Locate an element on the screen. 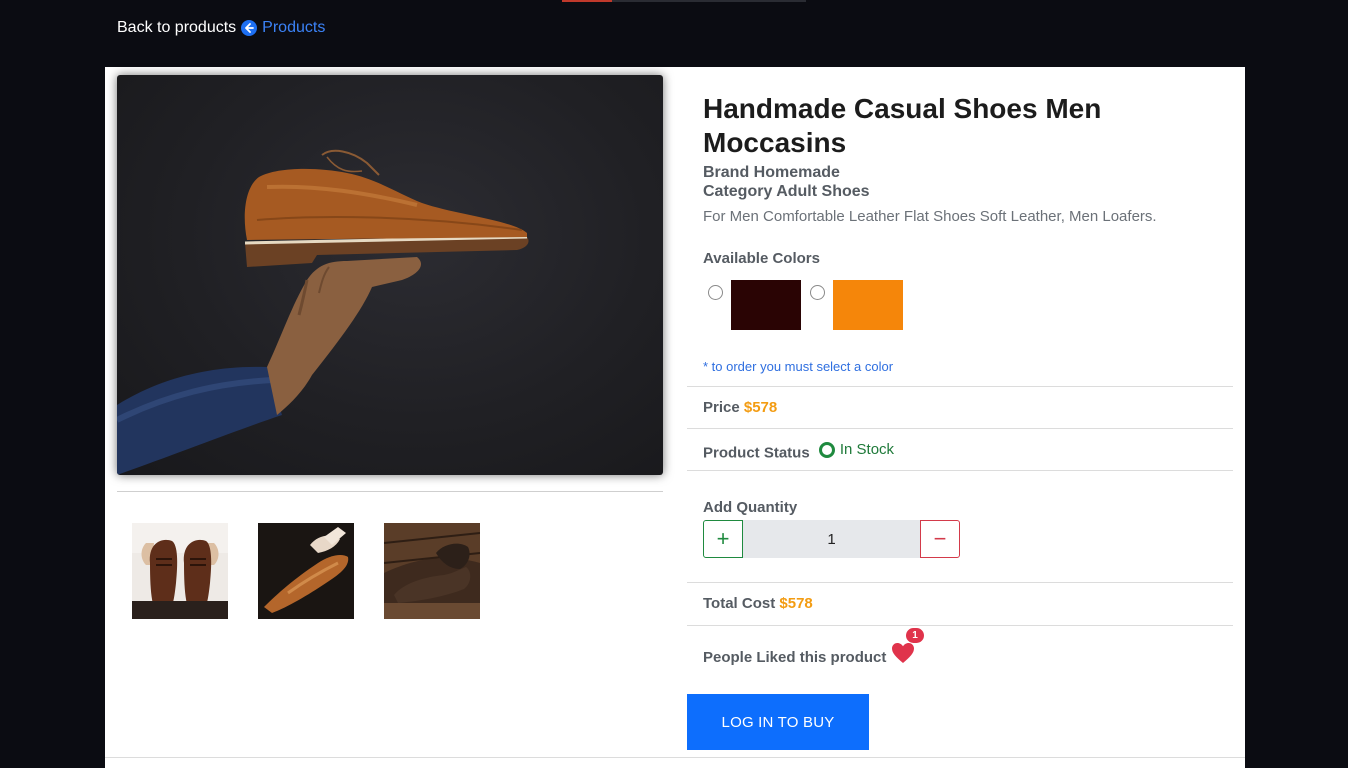 Image resolution: width=1348 pixels, height=768 pixels. total-row: Total Cost $578 is located at coordinates (758, 603).